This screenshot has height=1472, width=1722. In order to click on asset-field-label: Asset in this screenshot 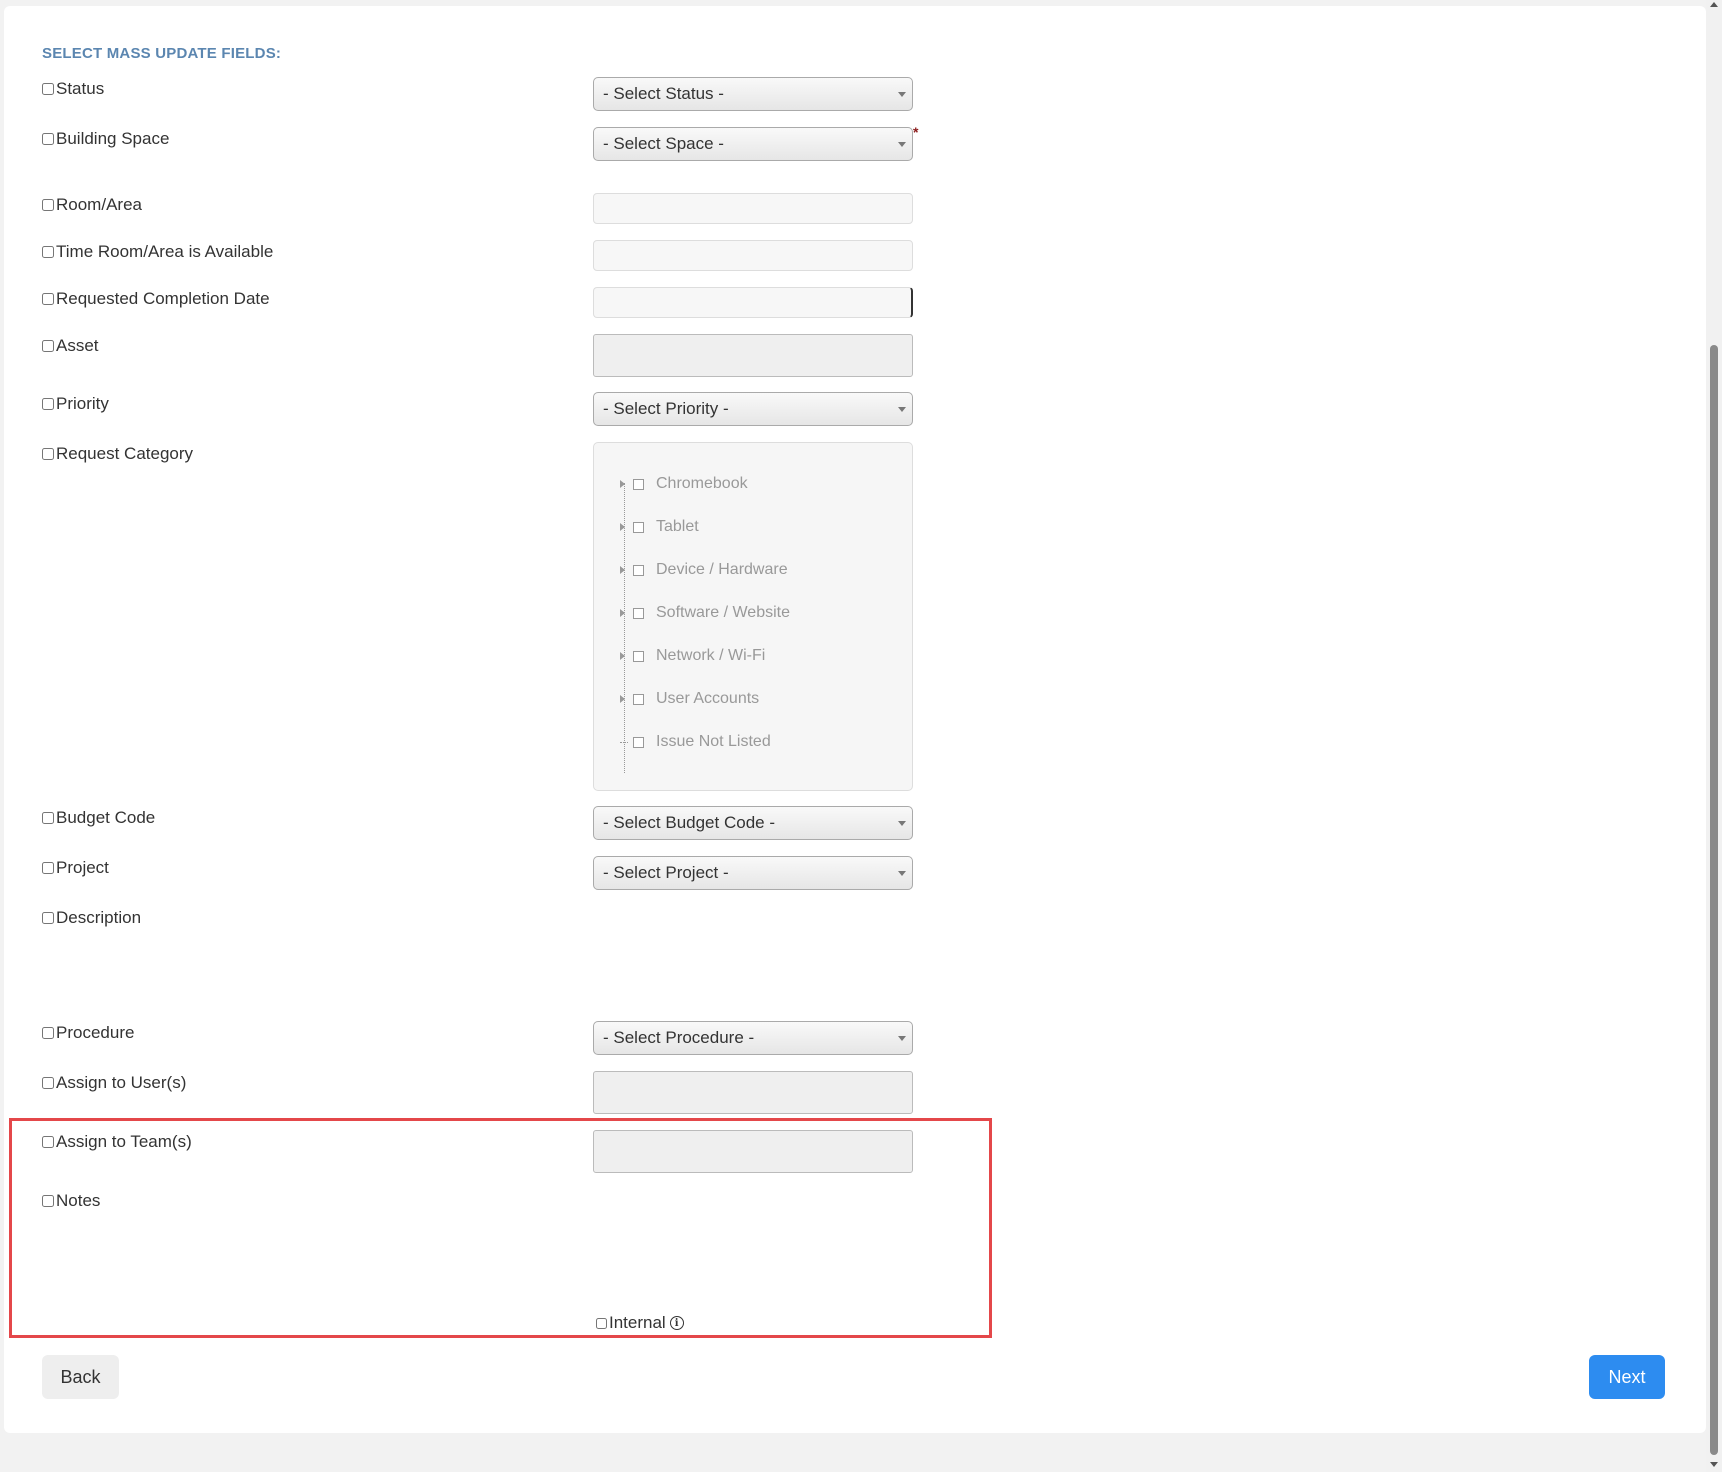, I will do `click(70, 346)`.